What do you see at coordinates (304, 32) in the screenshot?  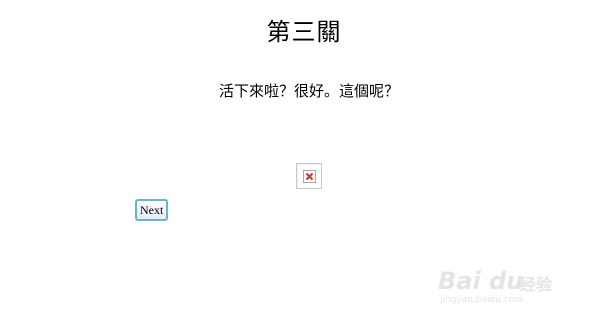 I see `page-title: 第三關` at bounding box center [304, 32].